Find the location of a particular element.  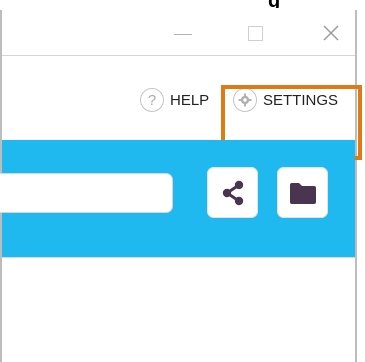

search-field is located at coordinates (86, 193).